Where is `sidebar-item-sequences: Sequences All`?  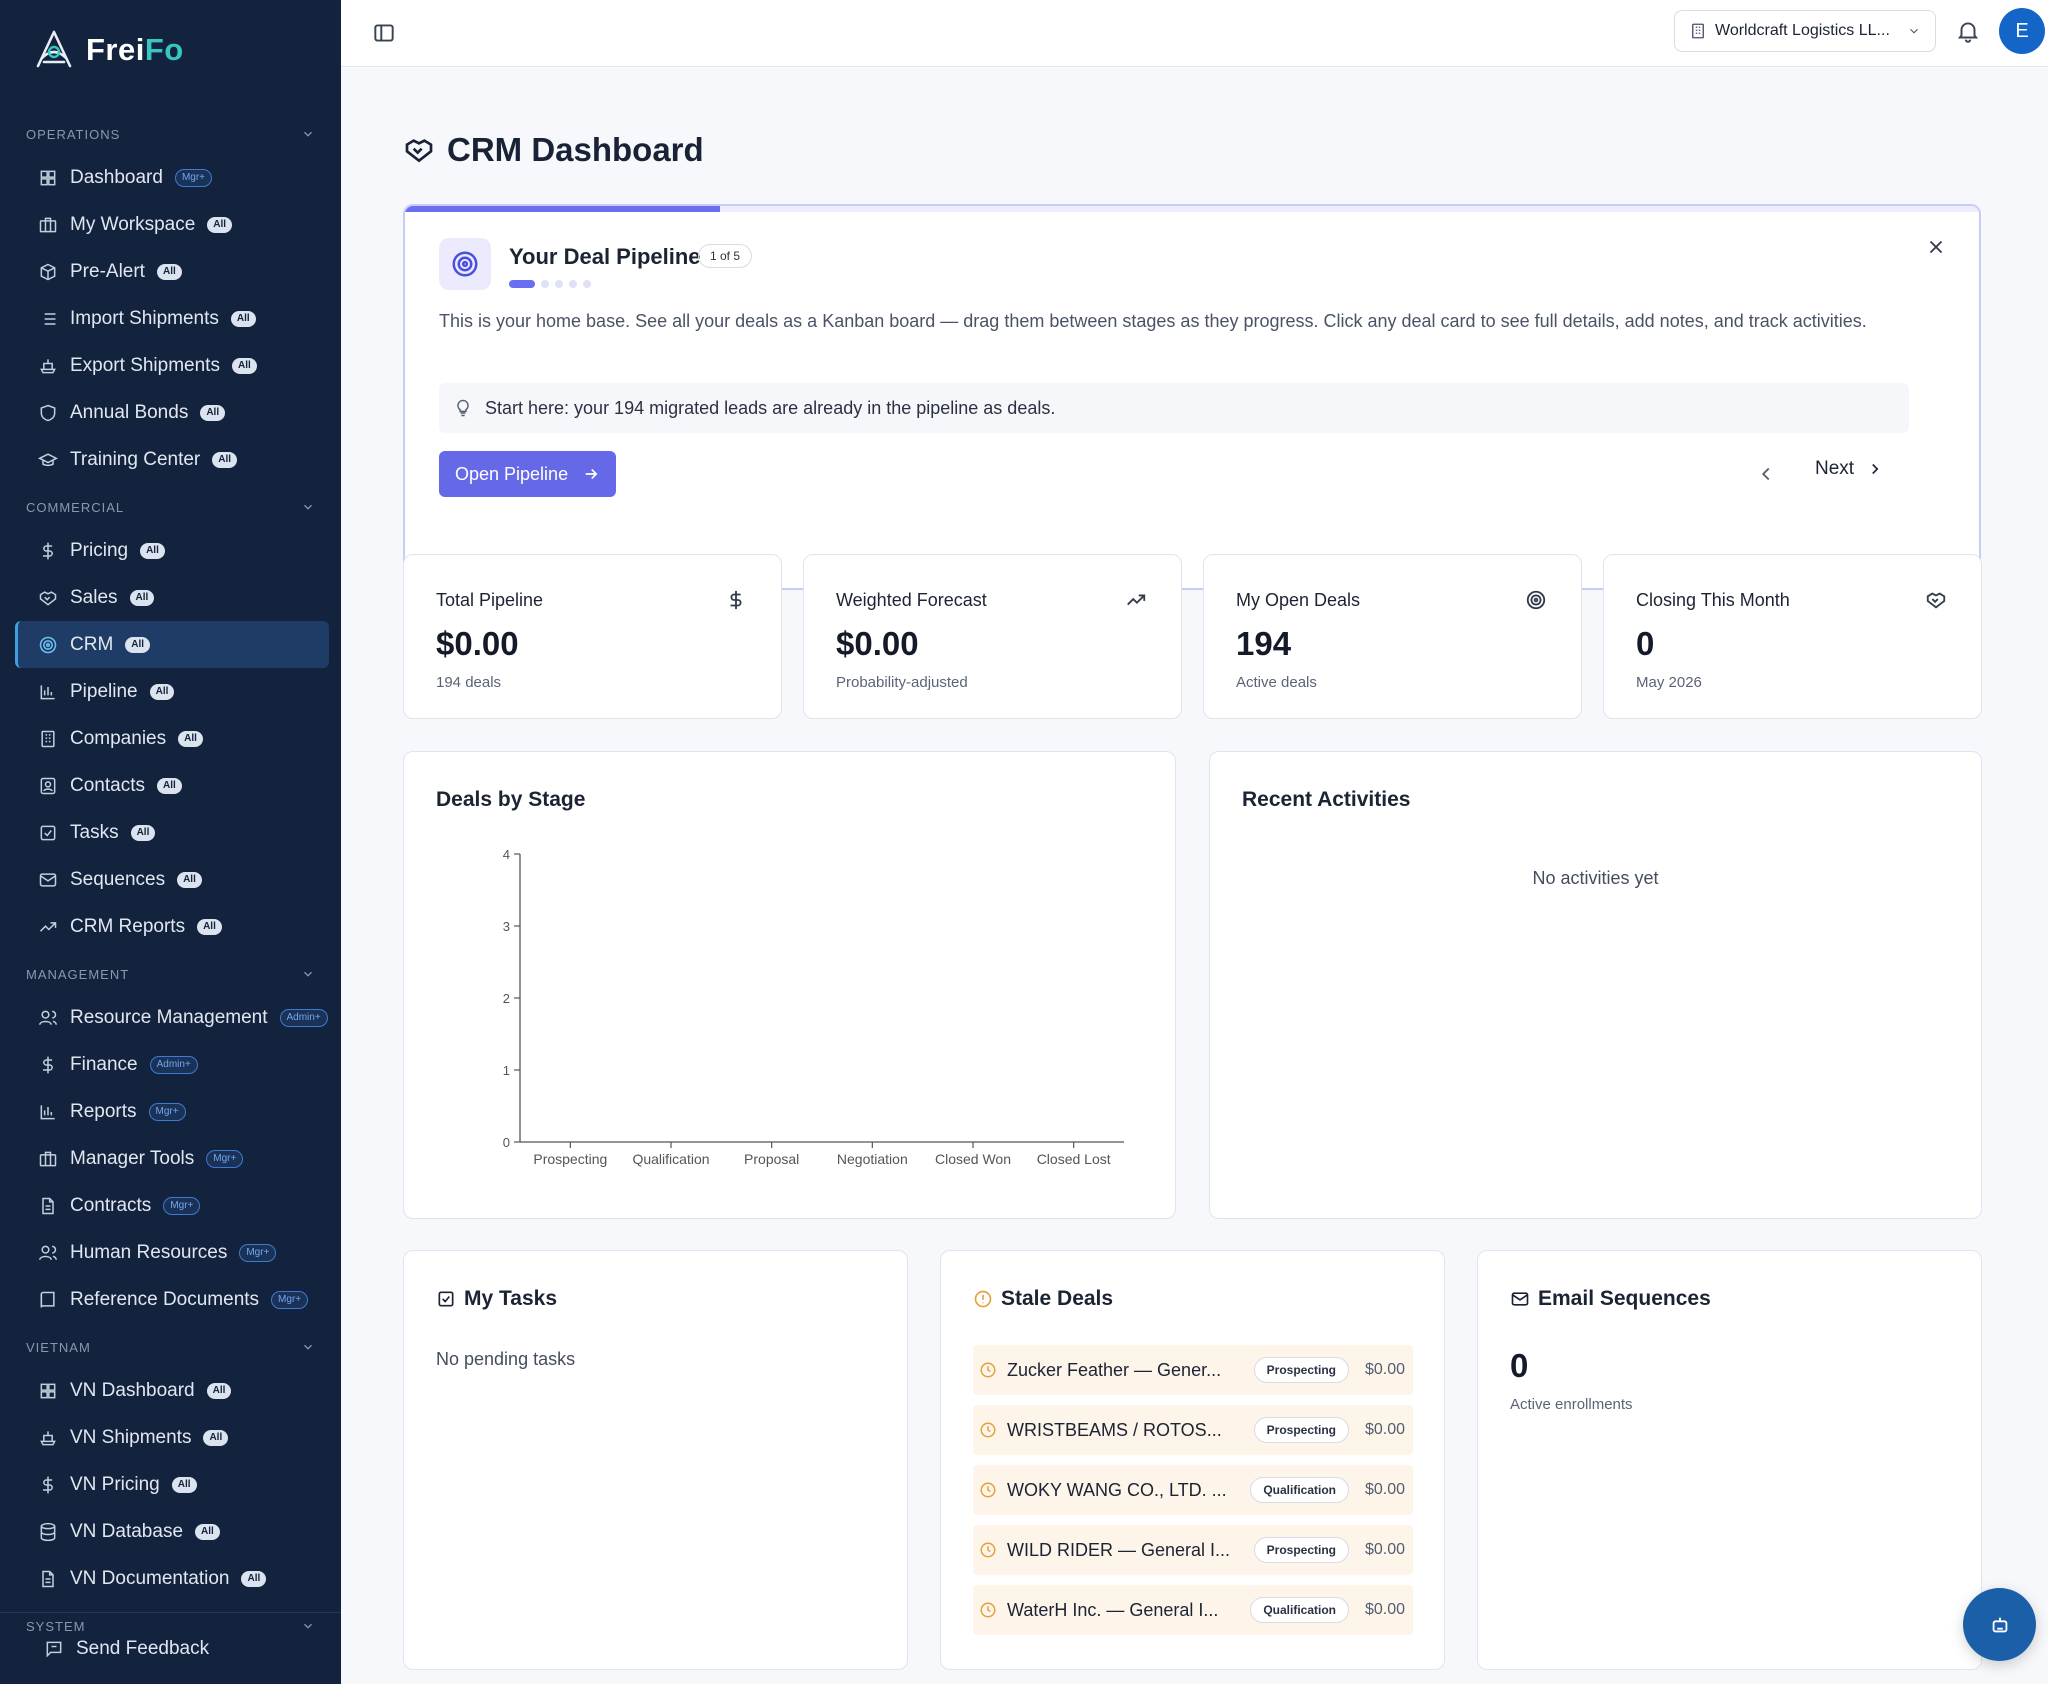
sidebar-item-sequences: Sequences All is located at coordinates (170, 879).